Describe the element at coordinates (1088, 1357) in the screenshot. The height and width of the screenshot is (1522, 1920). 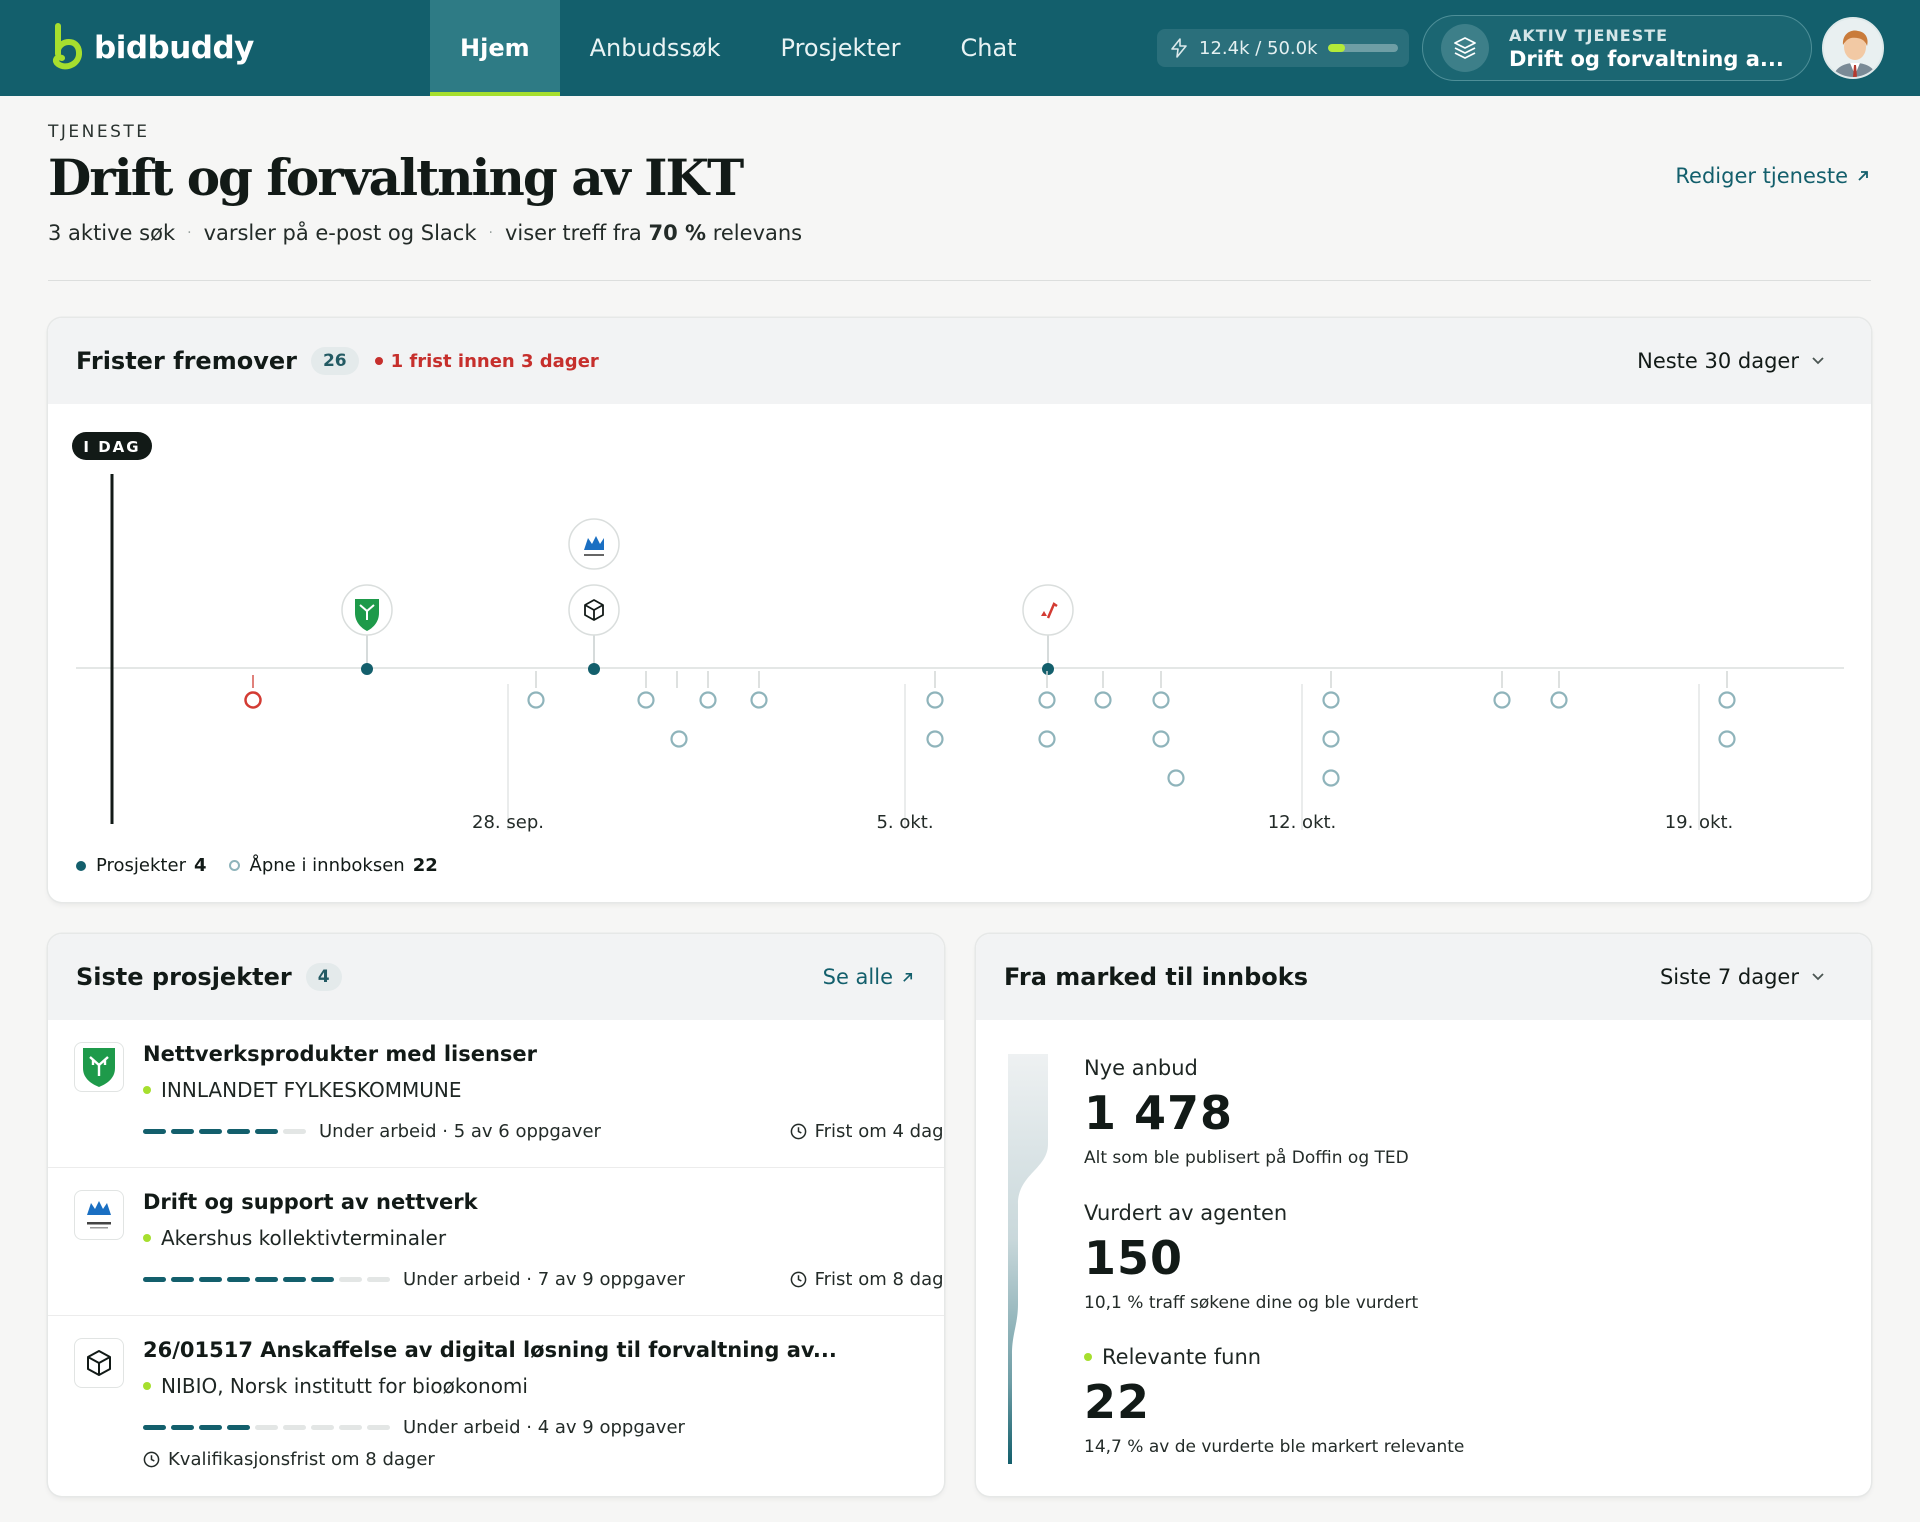
I see `relevant-dot-icon` at that location.